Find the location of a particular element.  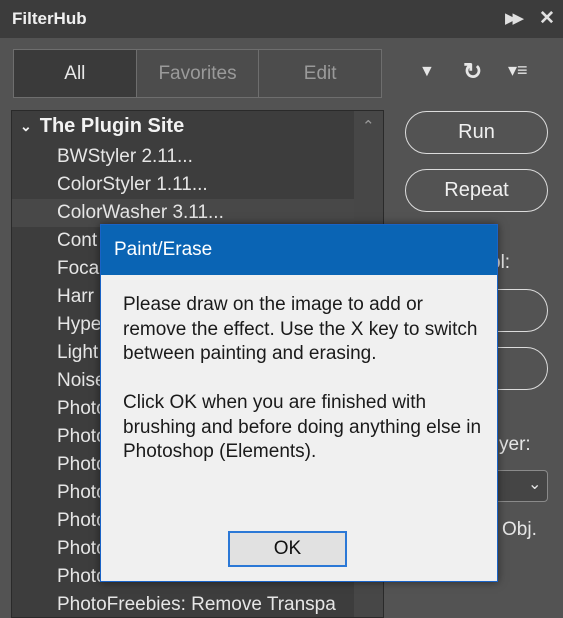

dialog-title: Paint/Erase is located at coordinates (299, 250).